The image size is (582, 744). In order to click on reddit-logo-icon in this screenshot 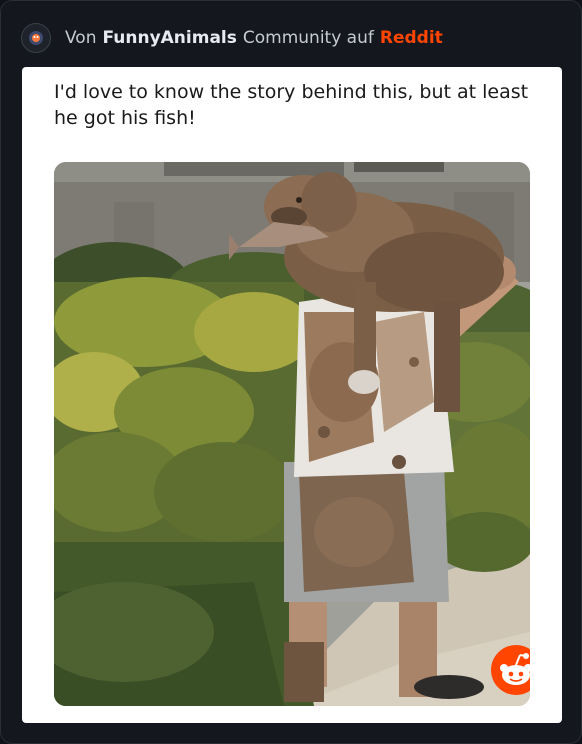, I will do `click(510, 670)`.